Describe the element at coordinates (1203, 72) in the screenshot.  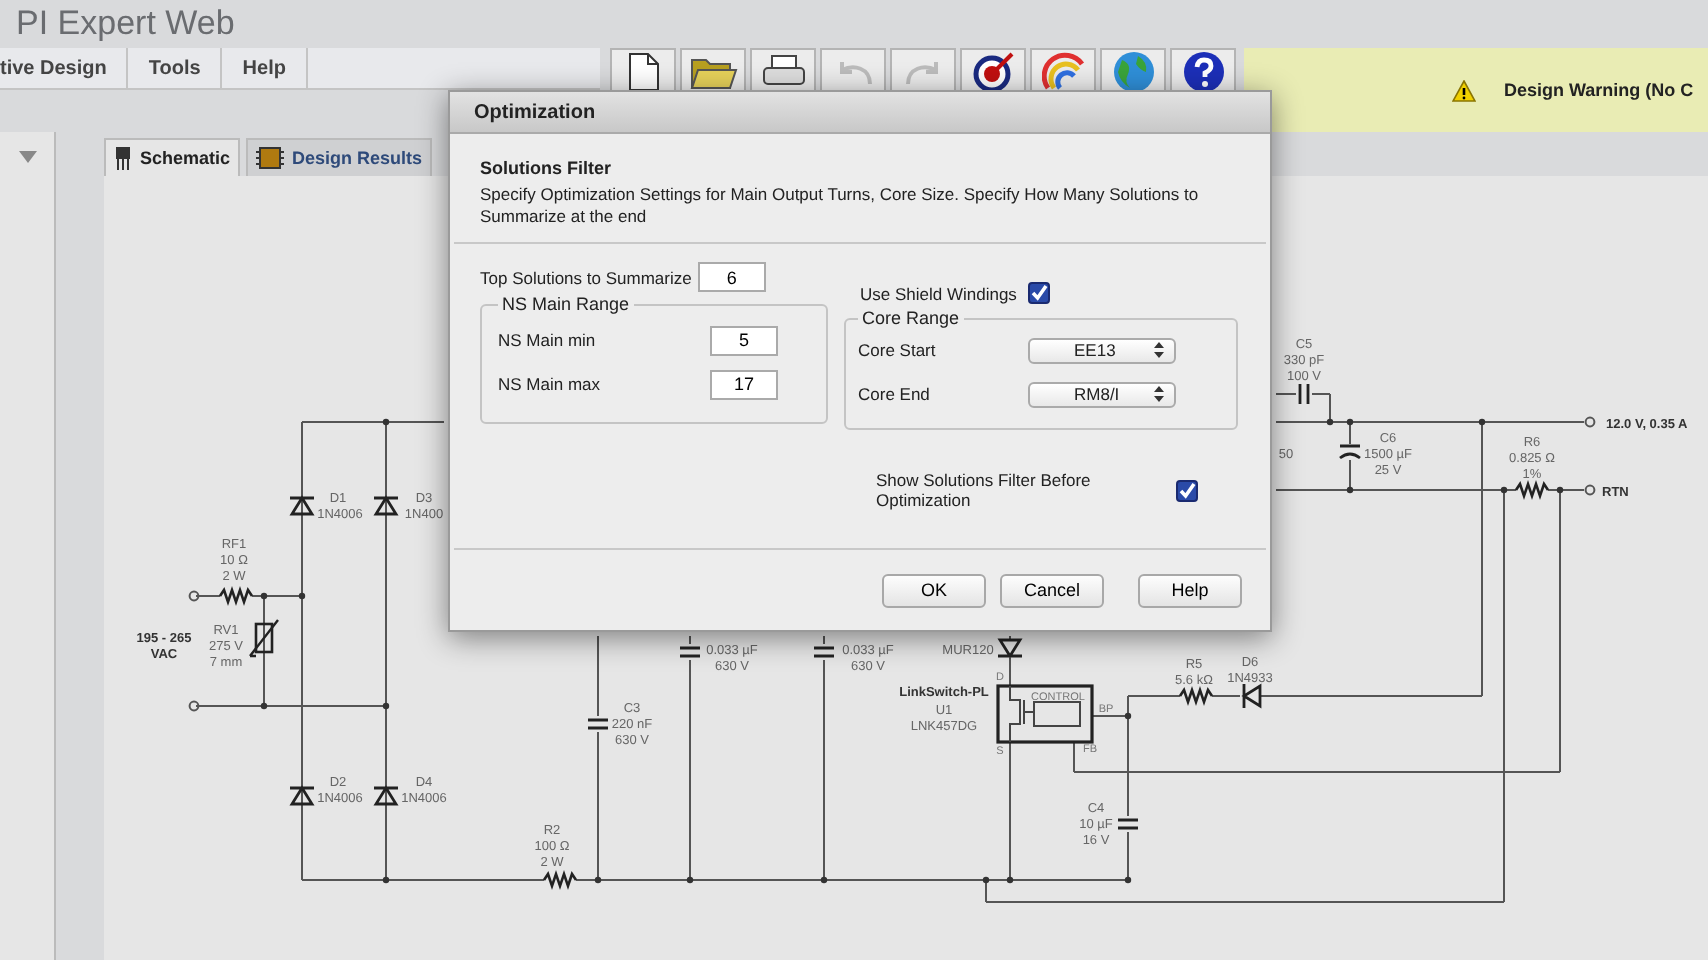
I see `help-icon` at that location.